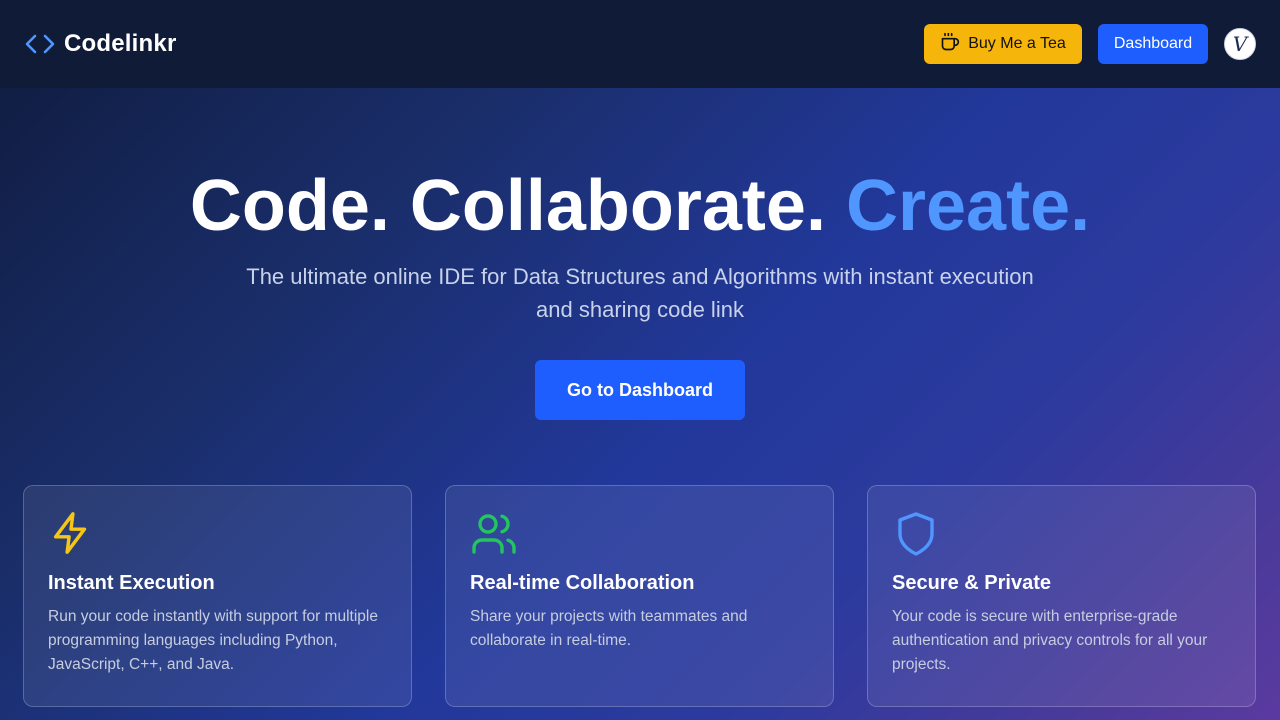 This screenshot has width=1280, height=720. I want to click on shield-icon, so click(1061, 534).